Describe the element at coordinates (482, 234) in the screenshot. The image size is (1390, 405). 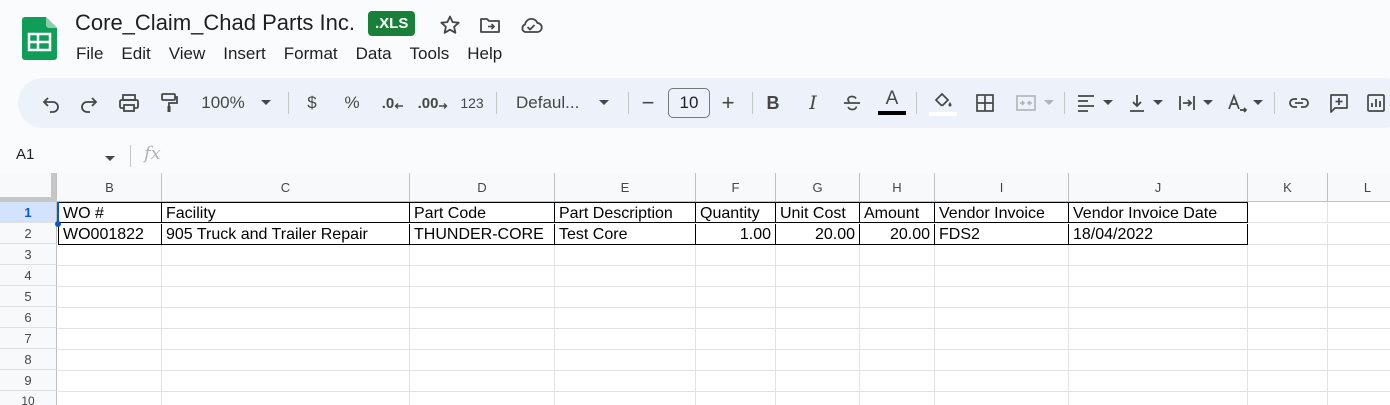
I see `cell-d2: THUNDER-CORE` at that location.